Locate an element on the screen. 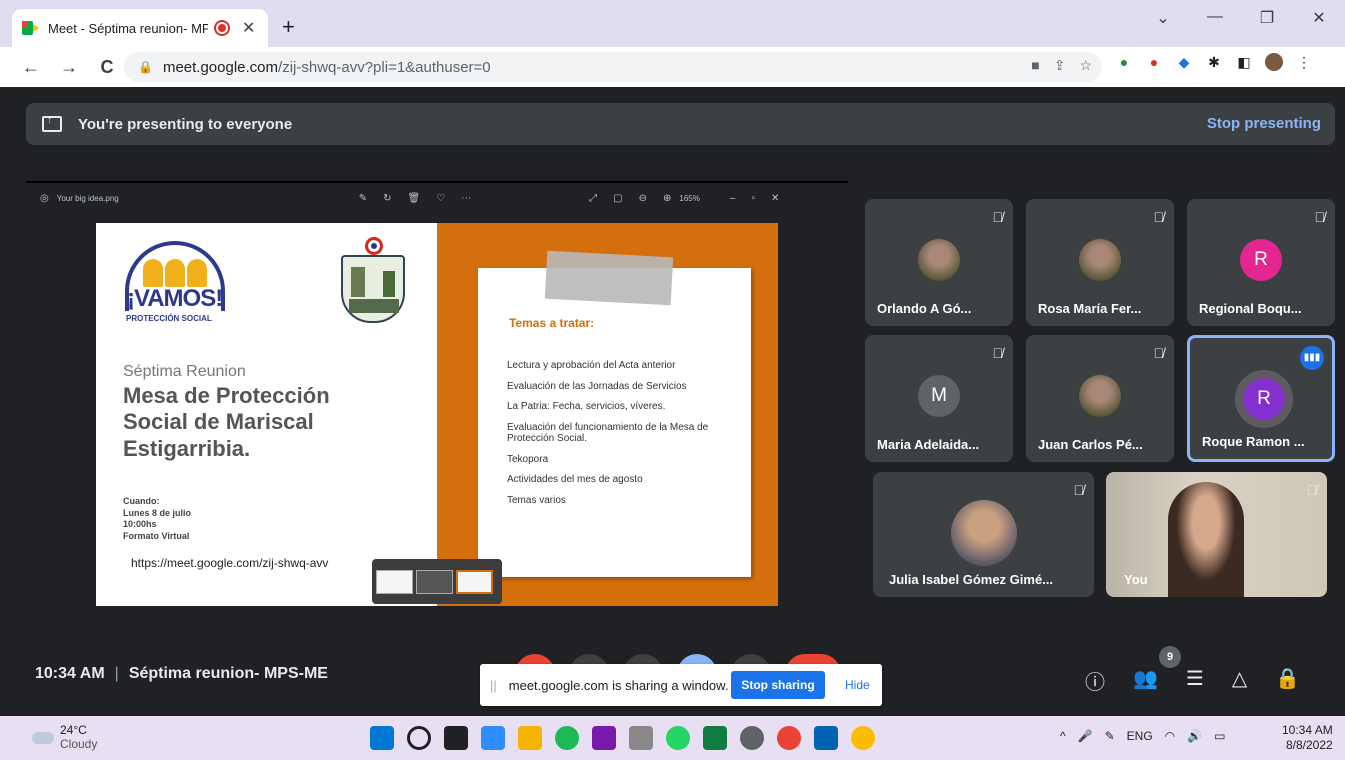 This screenshot has width=1345, height=760. close-window-button: ✕ is located at coordinates (1319, 18).